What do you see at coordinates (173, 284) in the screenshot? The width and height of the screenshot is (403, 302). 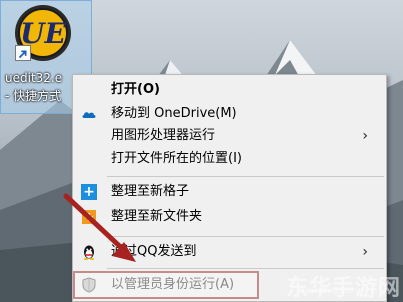 I see `menu-item-label: 以管理员身份运行(A)` at bounding box center [173, 284].